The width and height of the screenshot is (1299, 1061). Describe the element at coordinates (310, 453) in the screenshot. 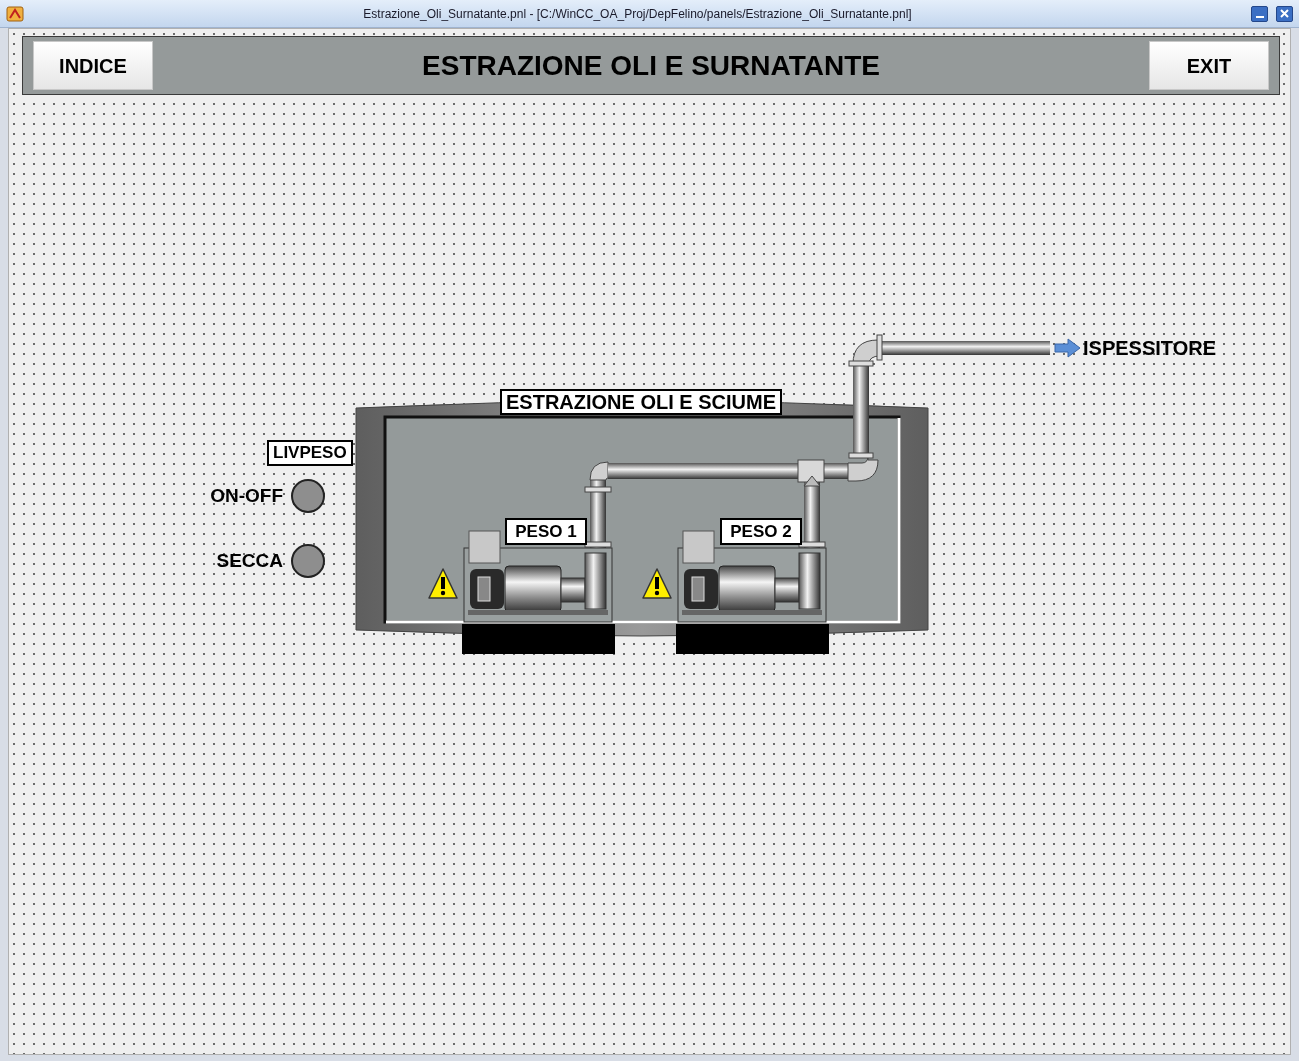

I see `livpeso-label: LIVPESO` at that location.